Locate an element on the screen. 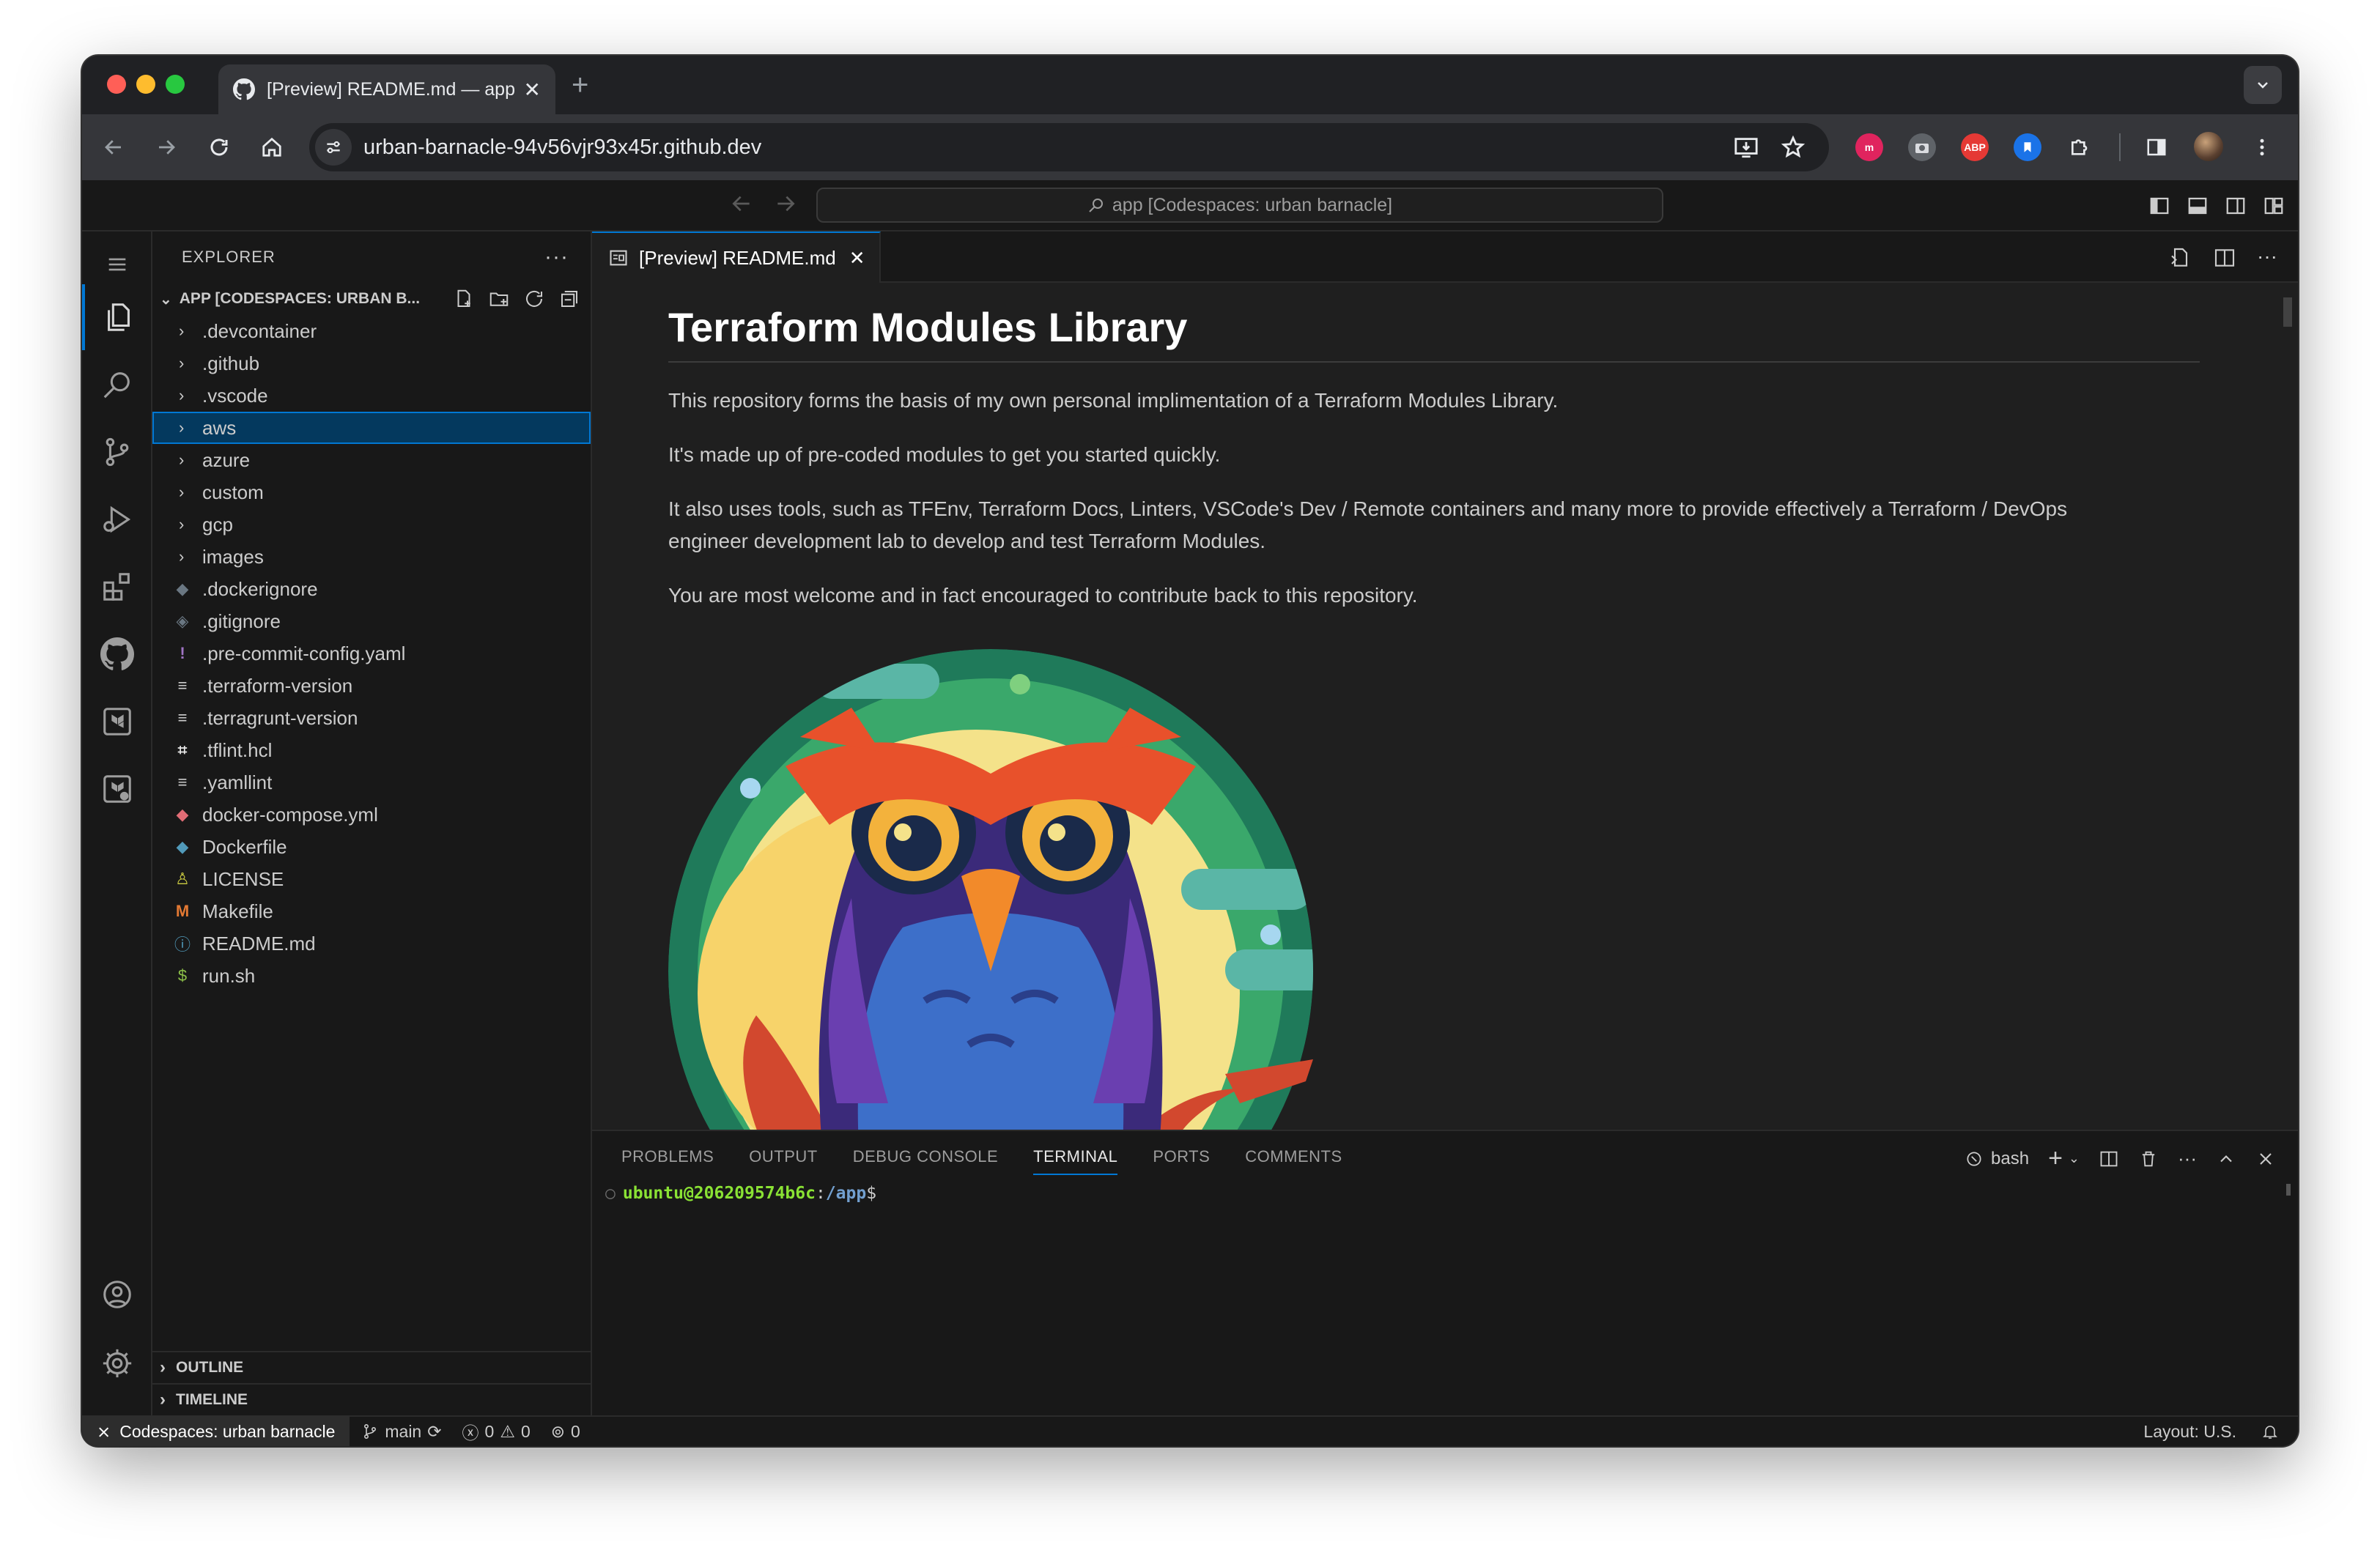 The height and width of the screenshot is (1556, 2380). toggle-primary-sidebar-icon is located at coordinates (2159, 208).